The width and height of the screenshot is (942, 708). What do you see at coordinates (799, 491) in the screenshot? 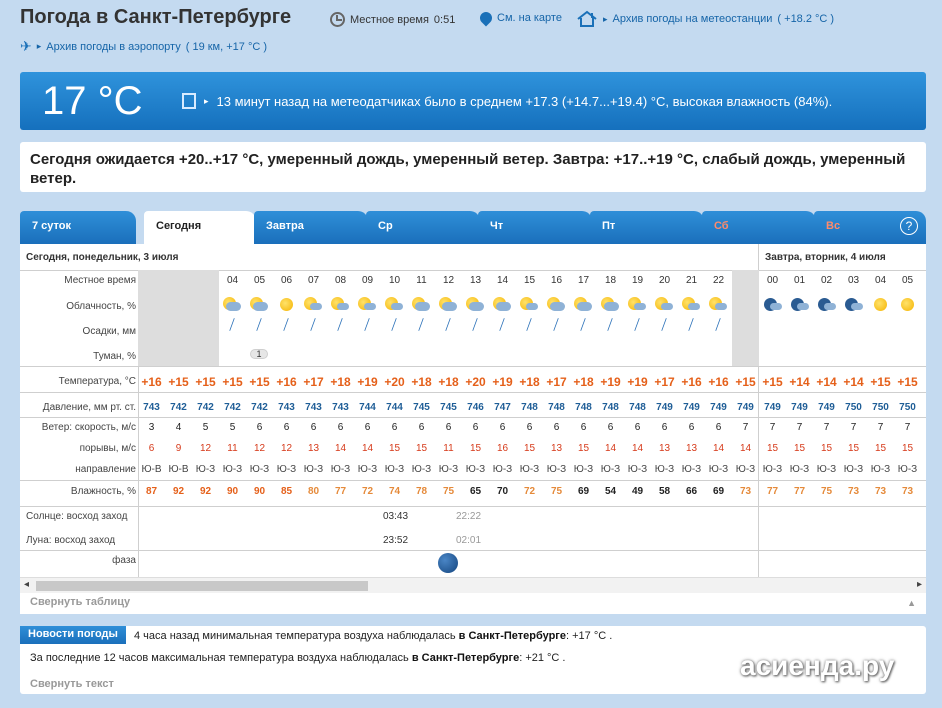
I see `humidity-cell: 77` at bounding box center [799, 491].